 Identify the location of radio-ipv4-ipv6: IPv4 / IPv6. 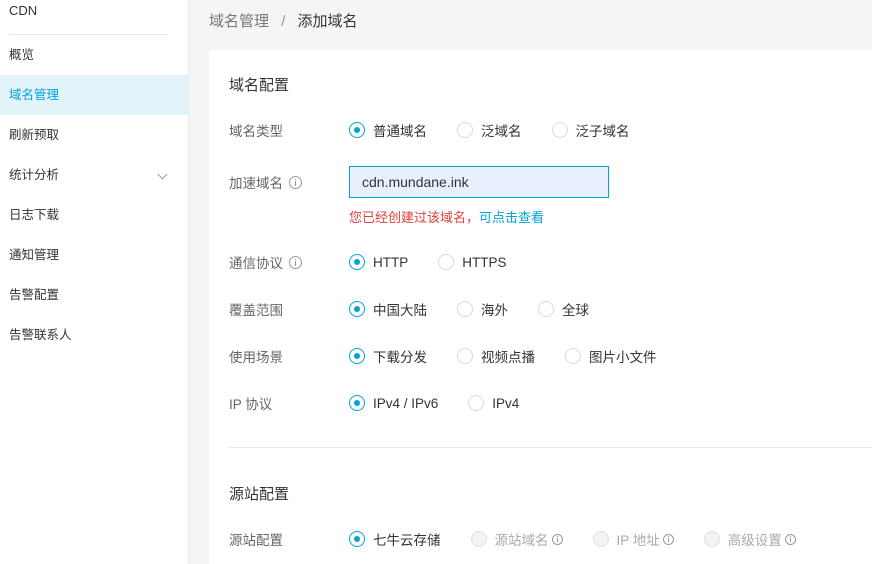
(393, 403).